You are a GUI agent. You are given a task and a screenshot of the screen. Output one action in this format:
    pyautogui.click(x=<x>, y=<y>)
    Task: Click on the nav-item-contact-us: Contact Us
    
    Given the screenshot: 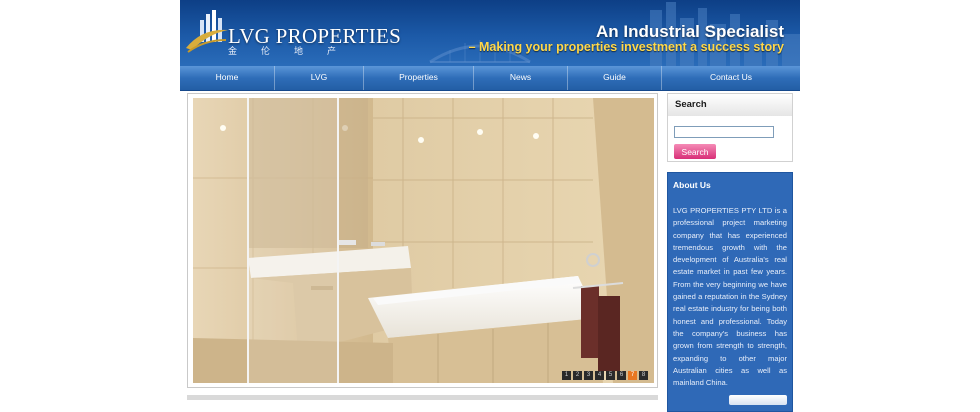 What is the action you would take?
    pyautogui.click(x=731, y=78)
    